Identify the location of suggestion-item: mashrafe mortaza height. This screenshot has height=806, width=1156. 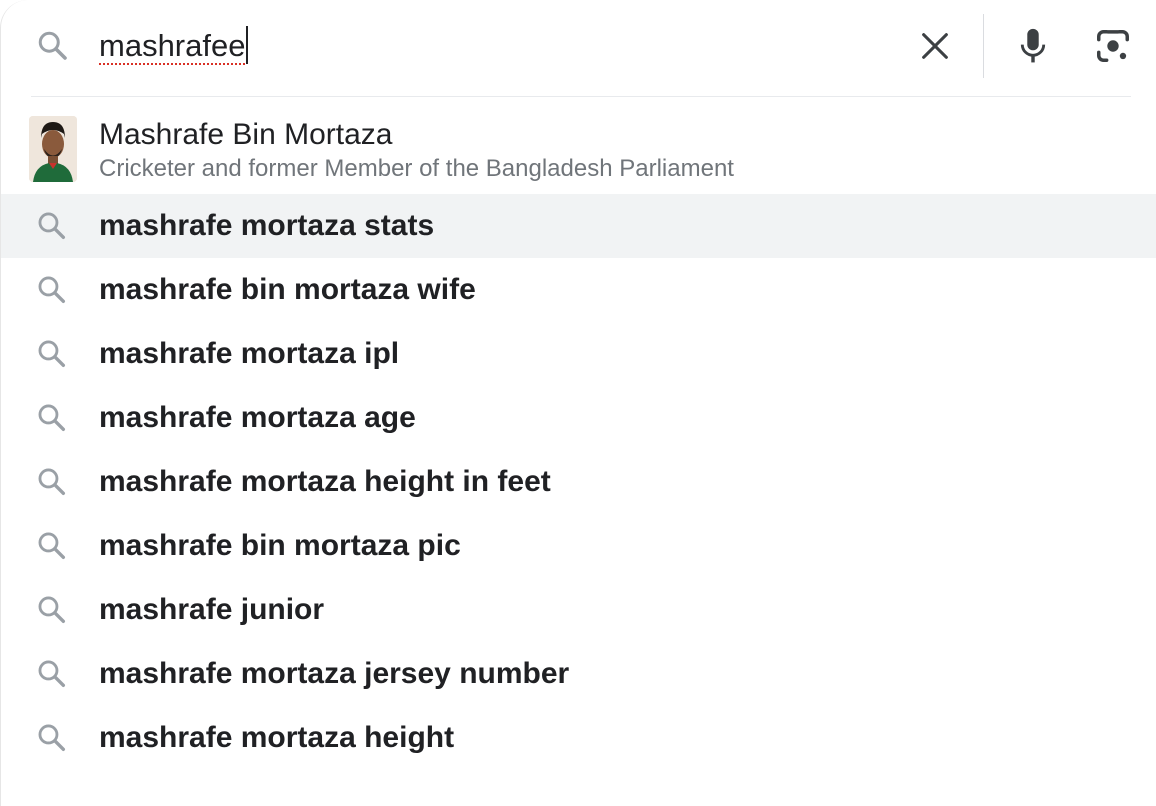
(578, 738).